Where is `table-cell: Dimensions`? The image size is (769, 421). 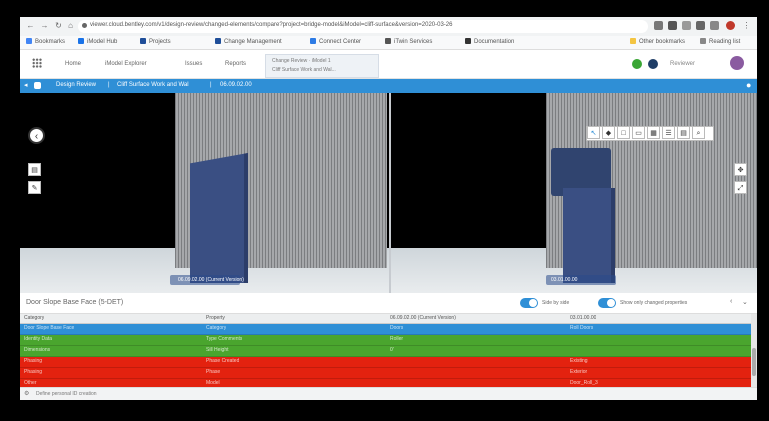
table-cell: Dimensions is located at coordinates (37, 350).